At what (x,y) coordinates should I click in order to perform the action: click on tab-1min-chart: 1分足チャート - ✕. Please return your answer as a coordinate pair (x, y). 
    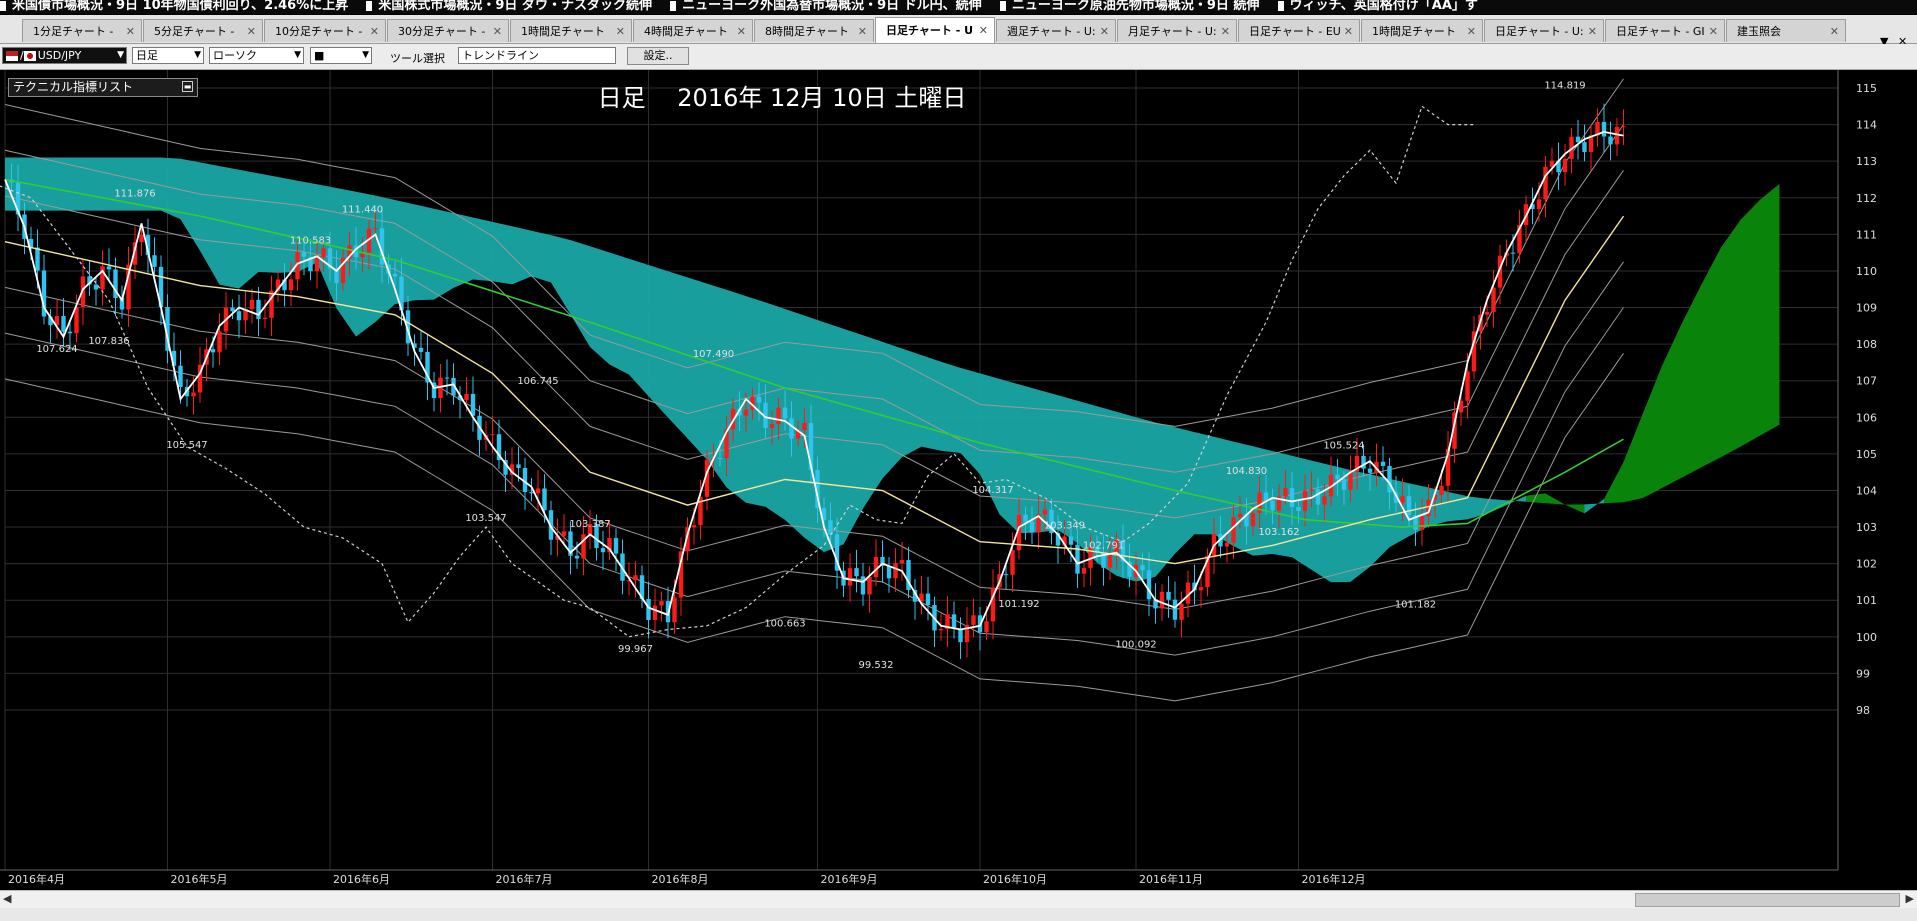
    Looking at the image, I should click on (82, 30).